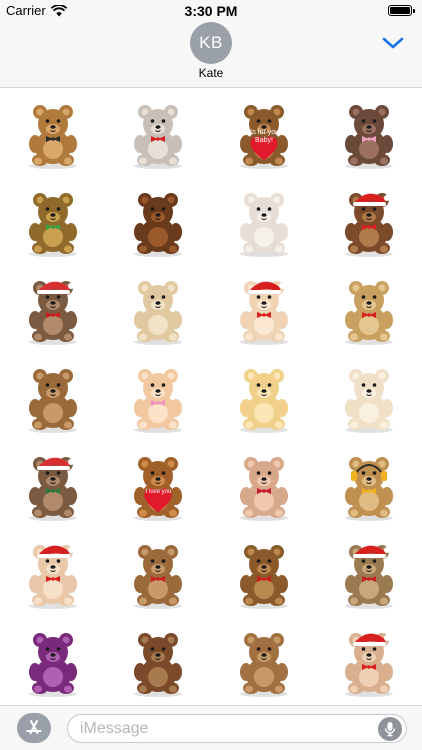 This screenshot has width=422, height=750. I want to click on sticker-bear-fuzzy-brown, so click(158, 222).